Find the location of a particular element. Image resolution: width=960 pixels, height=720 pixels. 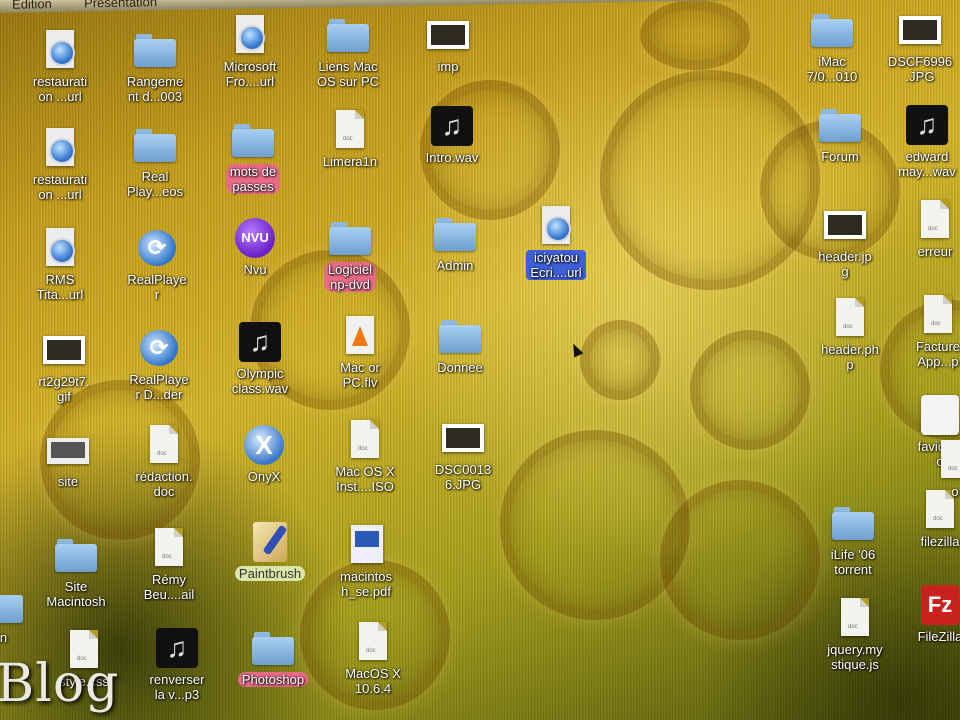

desktop-icon: RMS Tita...url is located at coordinates (60, 266).